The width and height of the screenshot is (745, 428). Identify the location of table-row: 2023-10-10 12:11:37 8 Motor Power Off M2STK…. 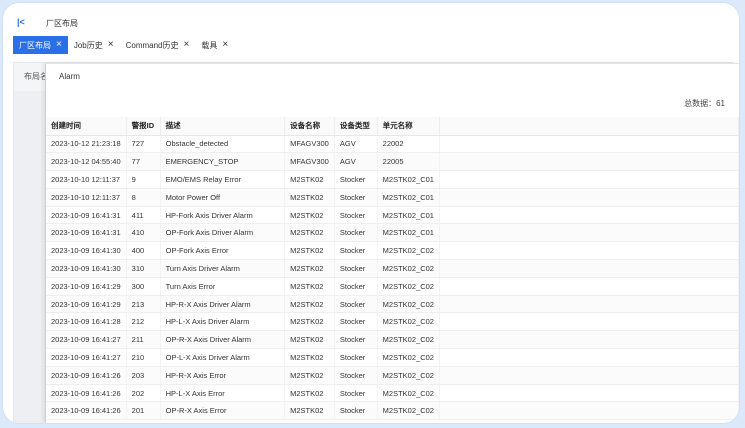
(392, 197).